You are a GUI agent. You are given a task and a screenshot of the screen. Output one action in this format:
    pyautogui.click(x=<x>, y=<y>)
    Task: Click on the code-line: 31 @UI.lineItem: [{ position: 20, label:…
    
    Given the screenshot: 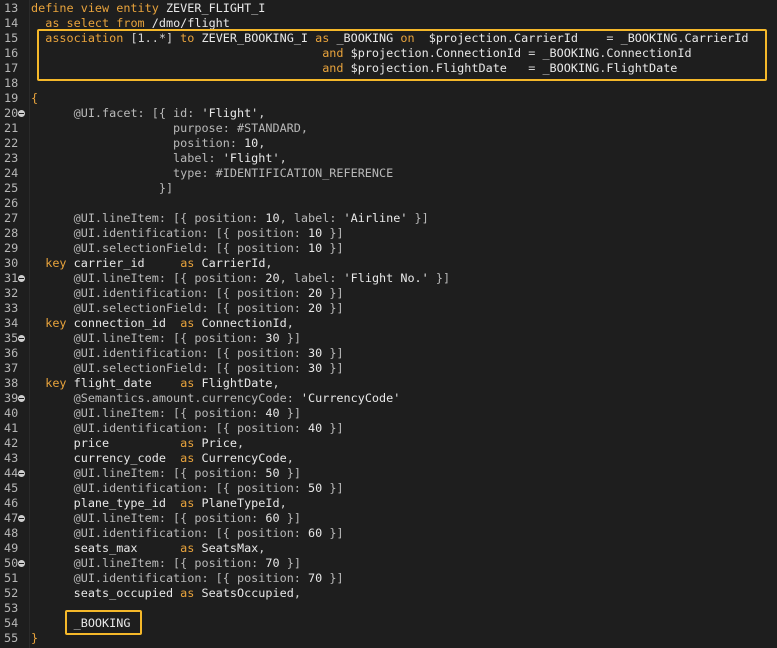 What is the action you would take?
    pyautogui.click(x=388, y=278)
    